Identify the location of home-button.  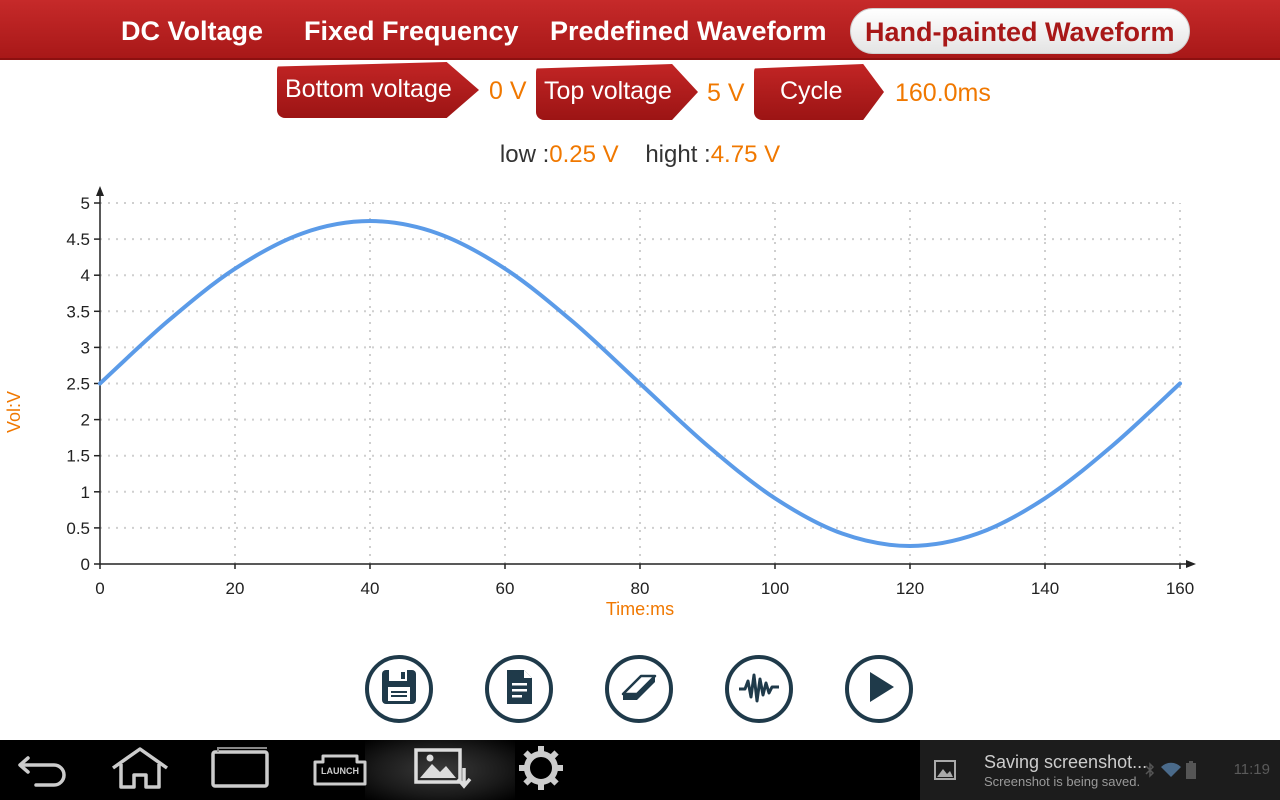
(140, 770).